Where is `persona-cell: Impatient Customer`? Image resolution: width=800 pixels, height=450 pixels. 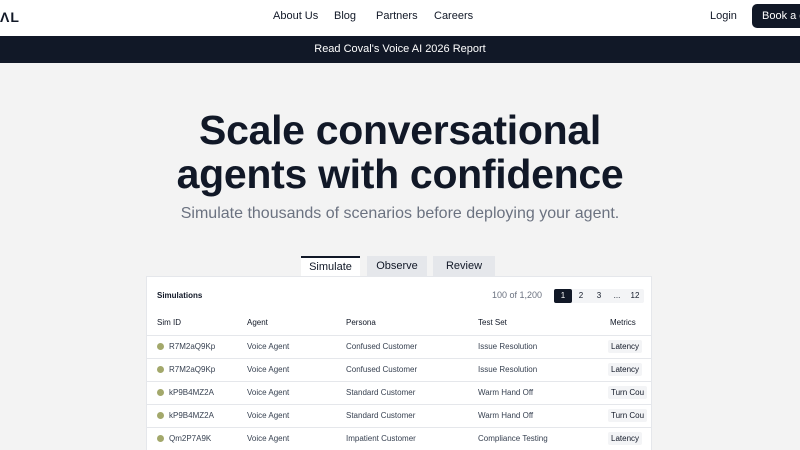 persona-cell: Impatient Customer is located at coordinates (402, 438).